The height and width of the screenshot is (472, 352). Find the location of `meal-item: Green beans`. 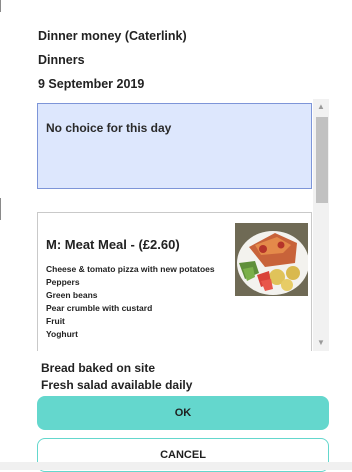

meal-item: Green beans is located at coordinates (72, 295).